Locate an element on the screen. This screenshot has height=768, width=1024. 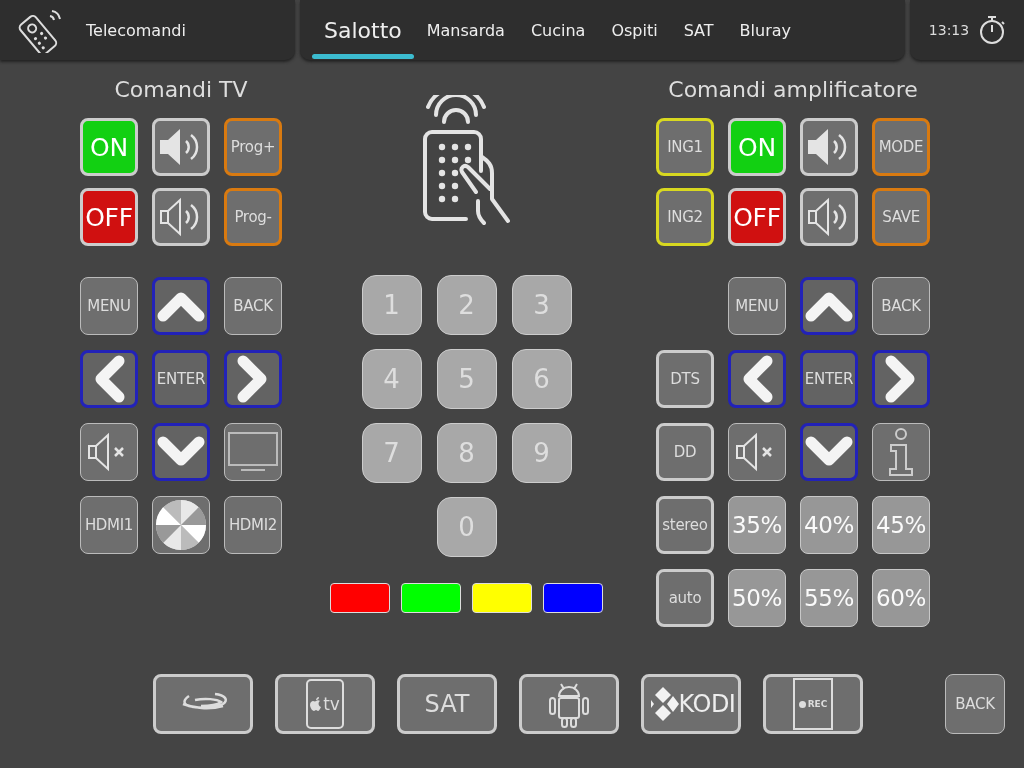
source-button: KODI is located at coordinates (691, 704).